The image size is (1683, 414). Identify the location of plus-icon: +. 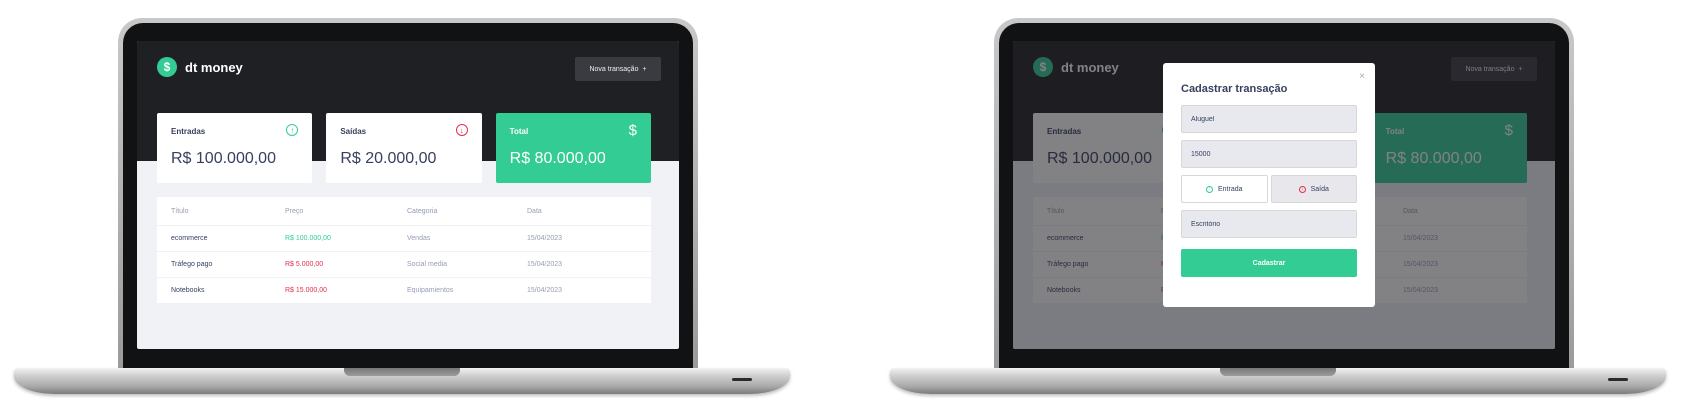
(644, 69).